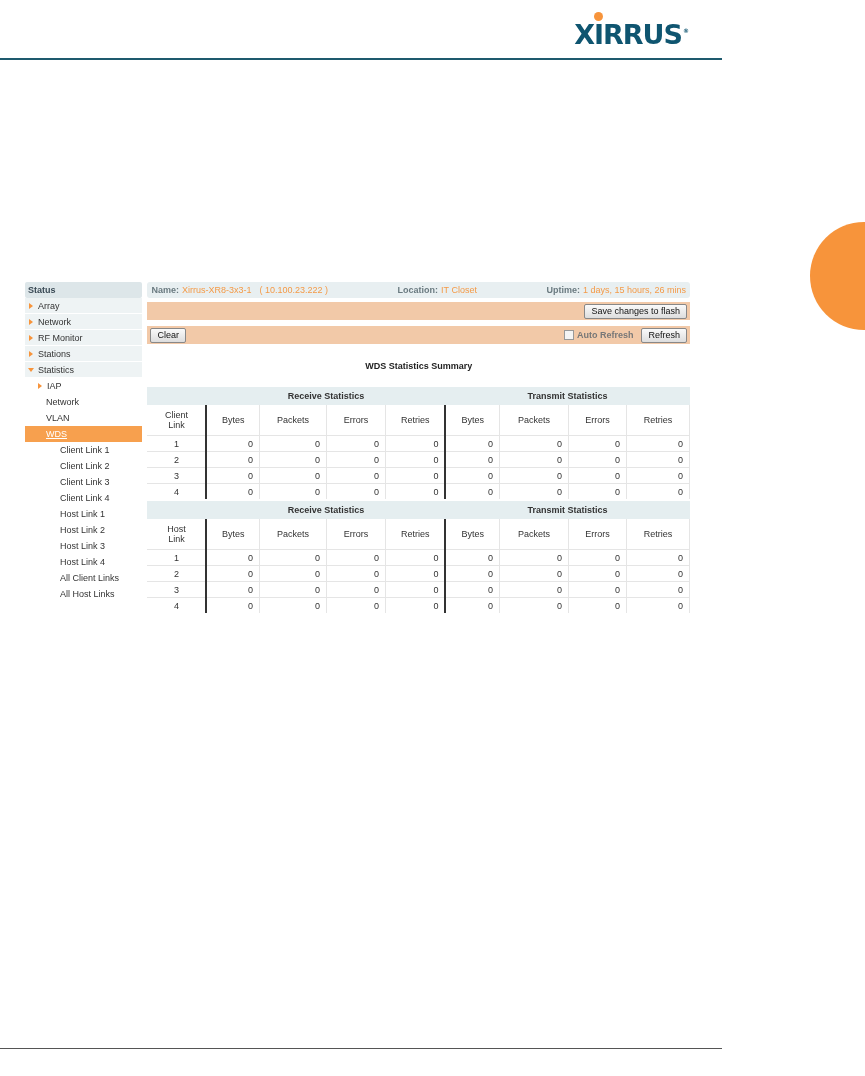 The image size is (865, 1076). What do you see at coordinates (84, 322) in the screenshot?
I see `sidebar-item: Network` at bounding box center [84, 322].